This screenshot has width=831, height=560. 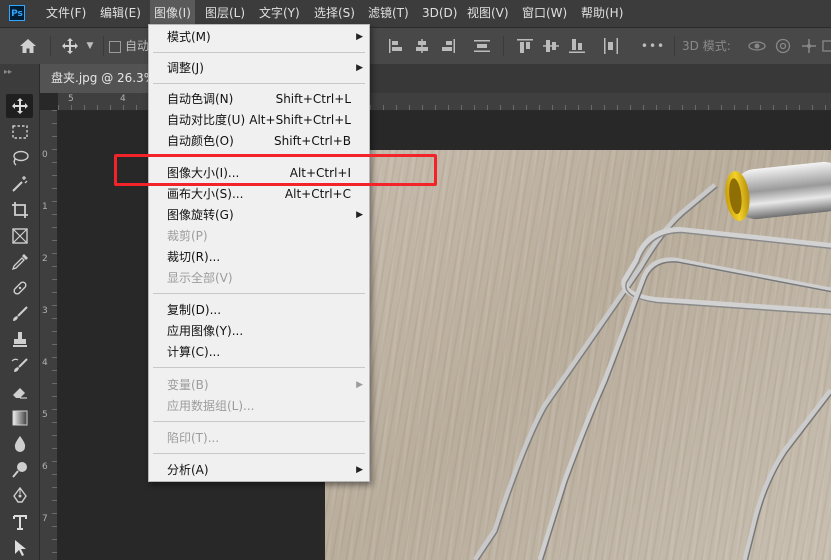 What do you see at coordinates (448, 46) in the screenshot?
I see `align-right-icon` at bounding box center [448, 46].